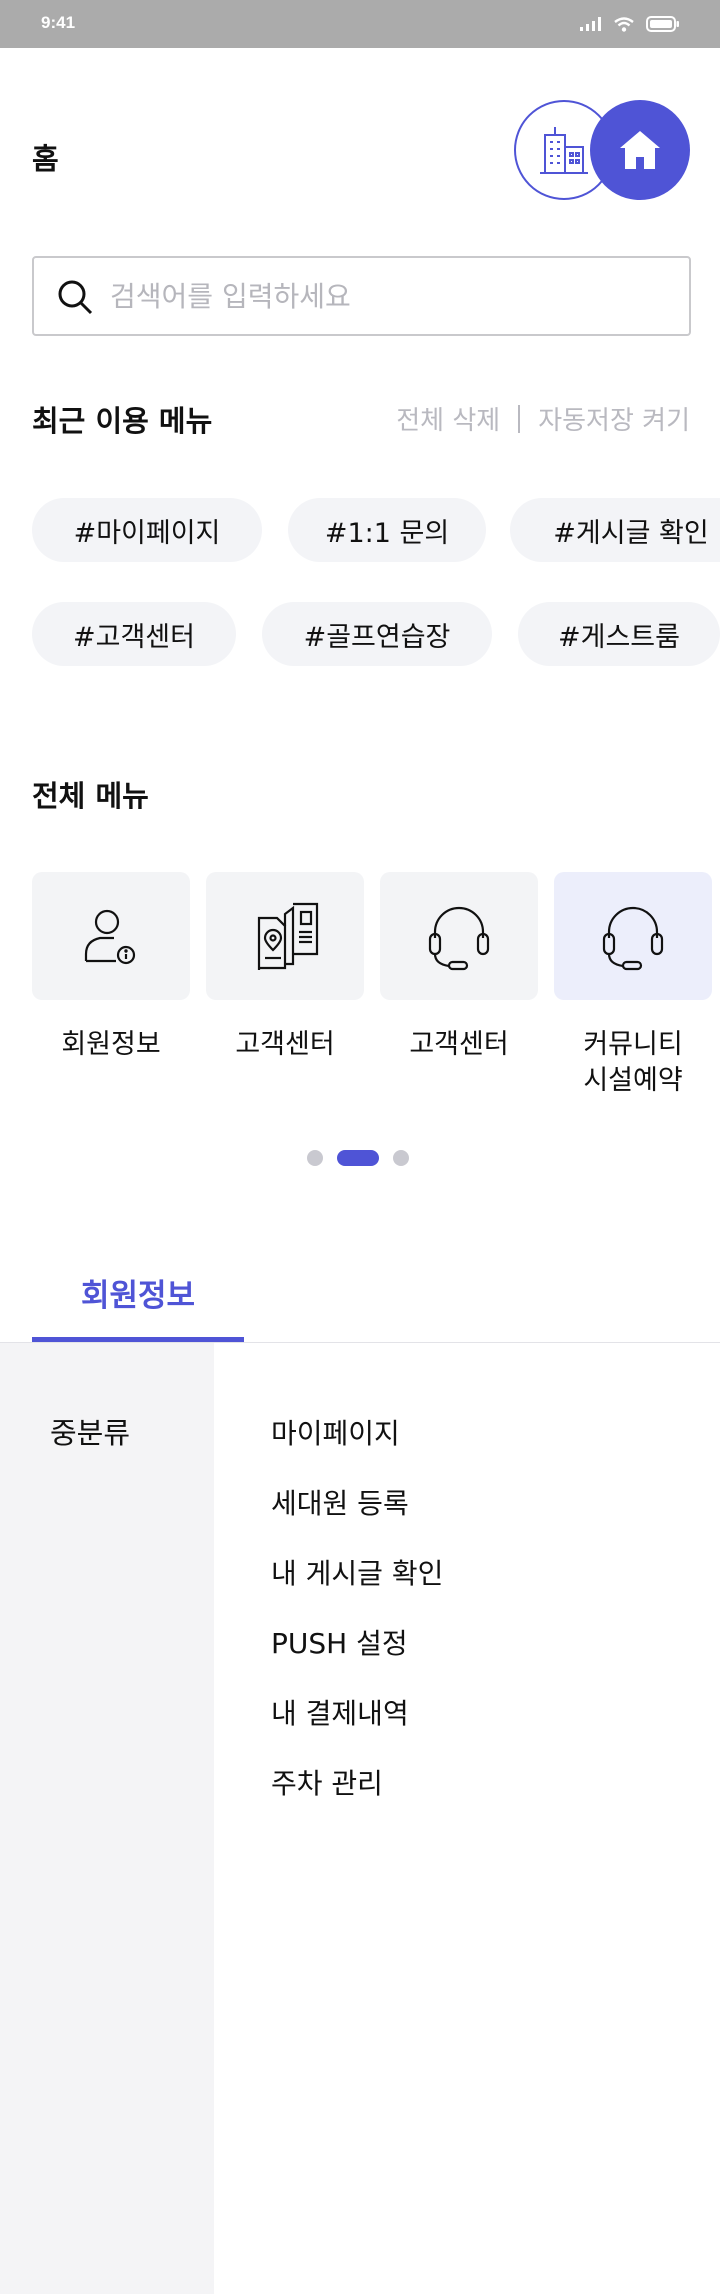  Describe the element at coordinates (340, 1502) in the screenshot. I see `submenu-item: 세대원 등록` at that location.